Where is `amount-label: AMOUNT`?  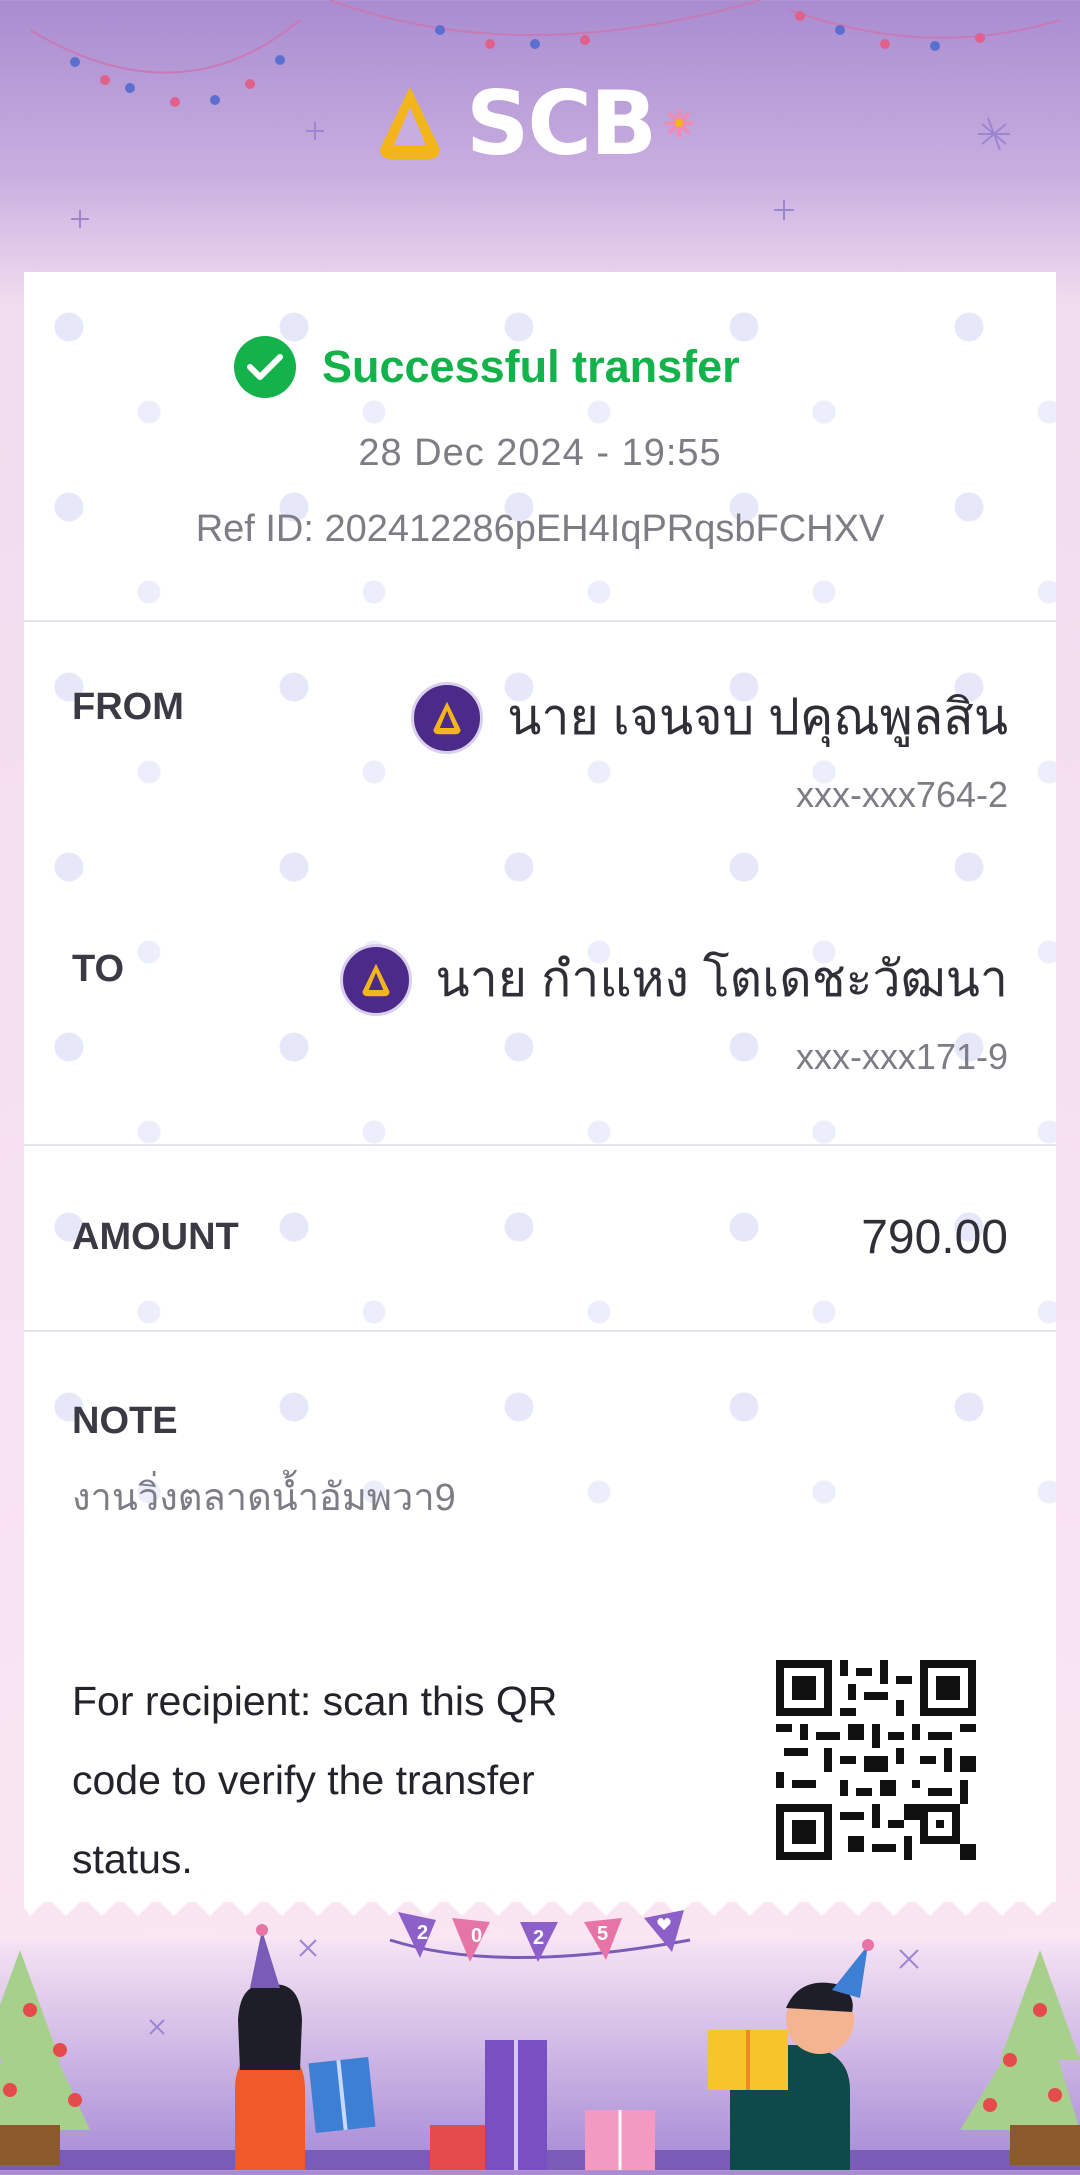
amount-label: AMOUNT is located at coordinates (155, 1237).